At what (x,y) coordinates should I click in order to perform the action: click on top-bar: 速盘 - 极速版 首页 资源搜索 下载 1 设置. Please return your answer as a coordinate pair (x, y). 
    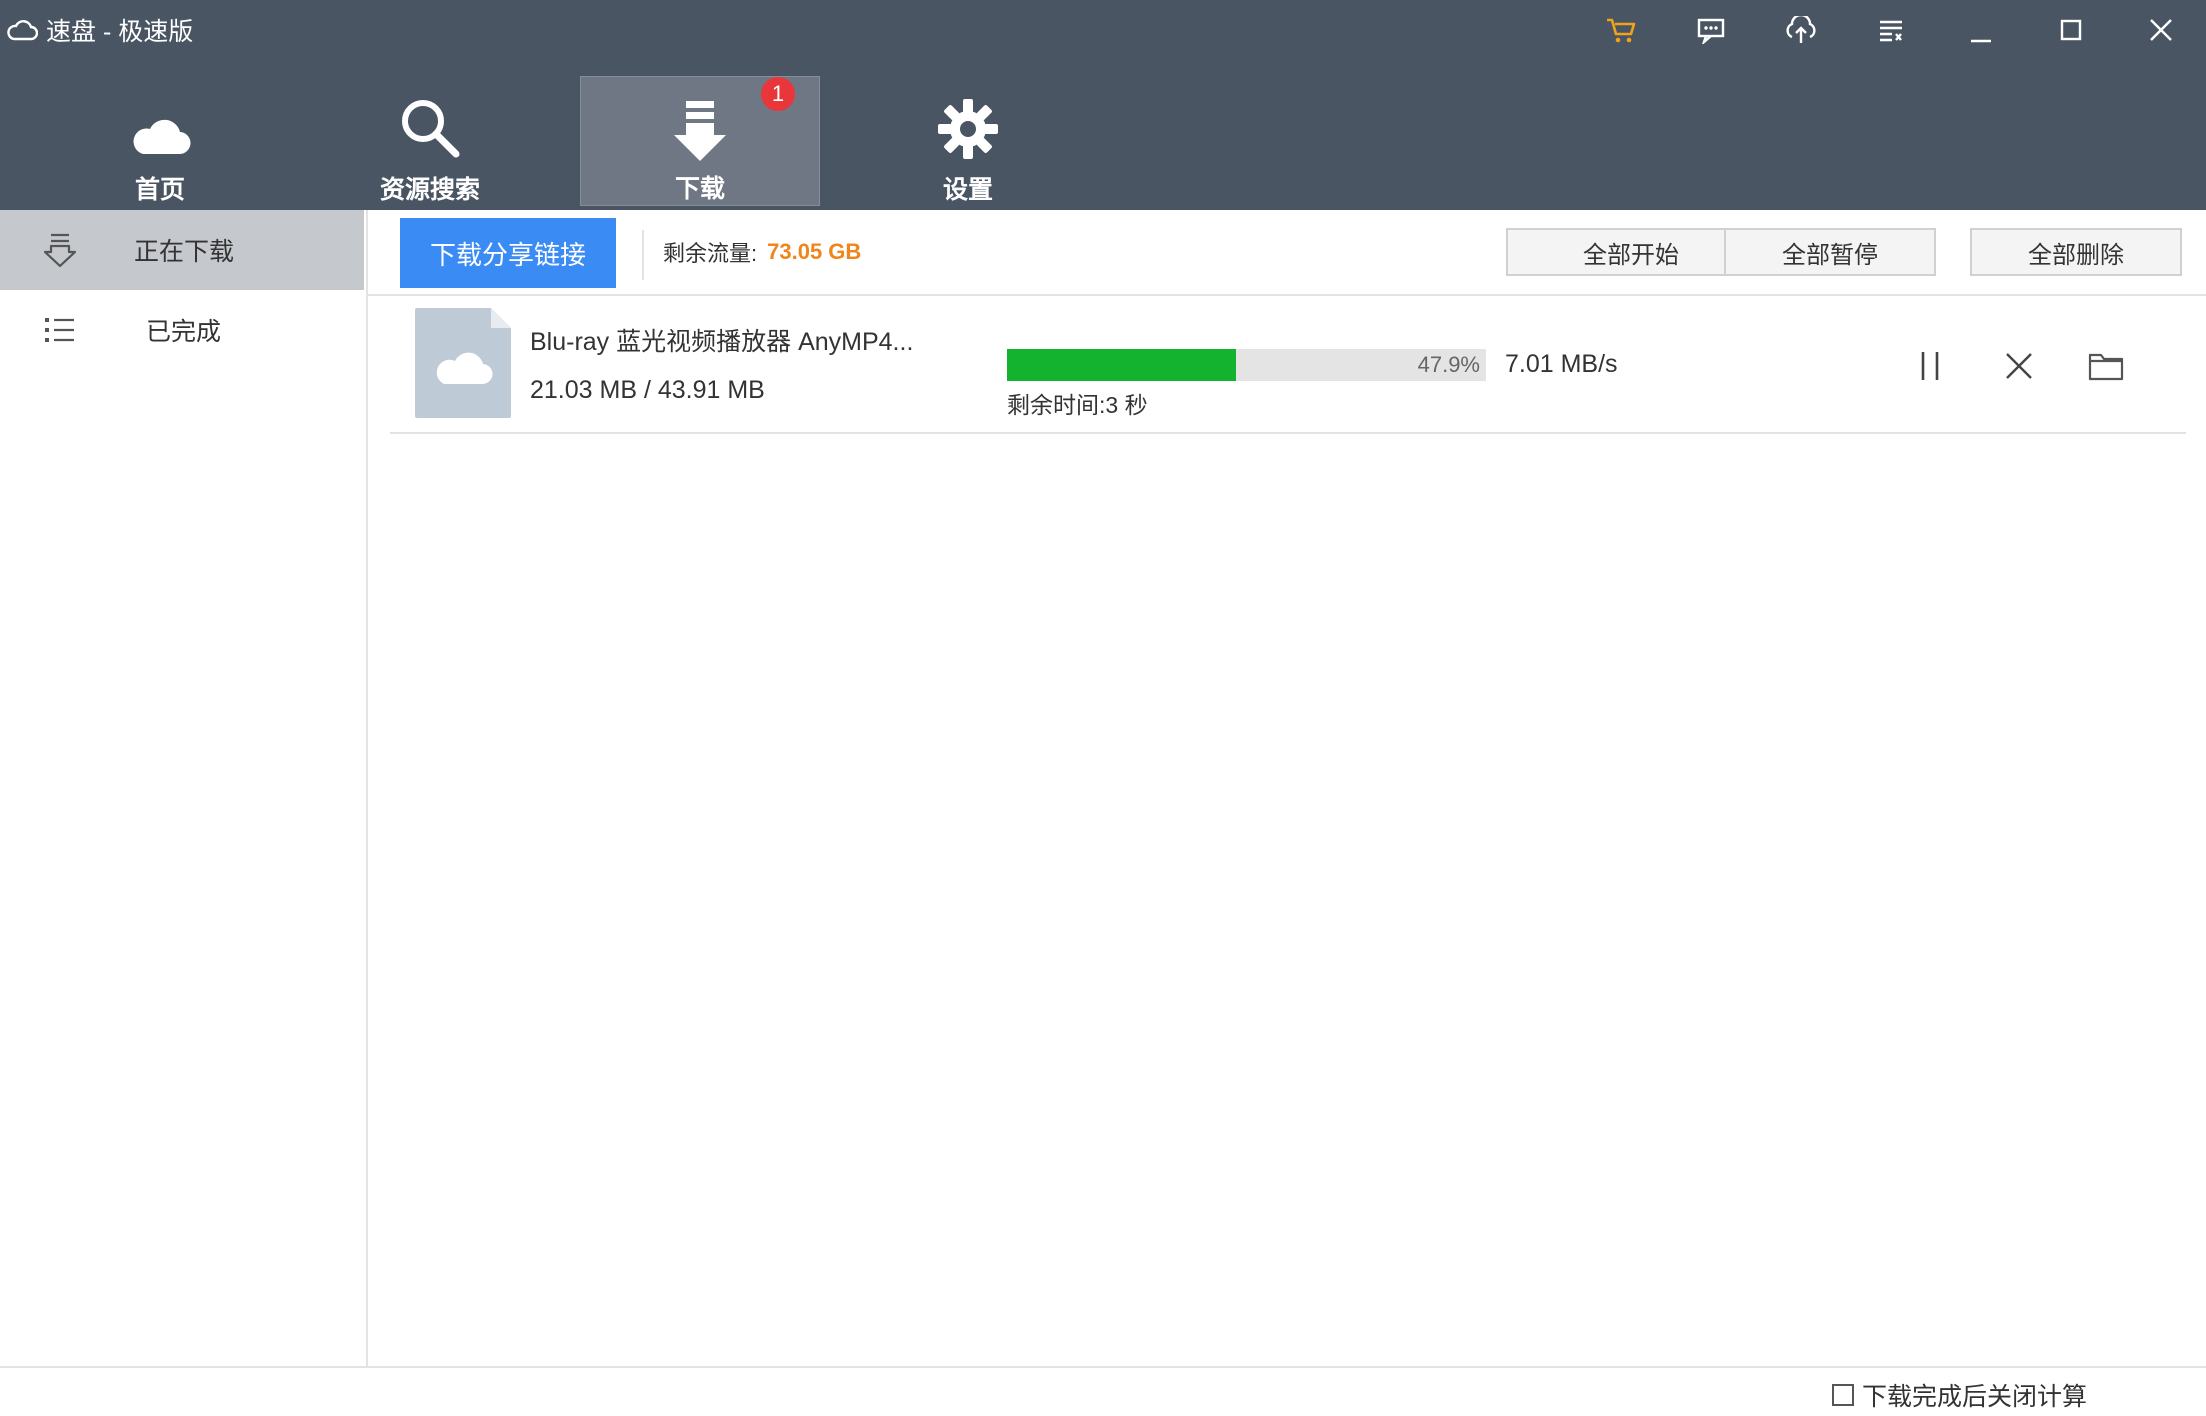
    Looking at the image, I should click on (1103, 105).